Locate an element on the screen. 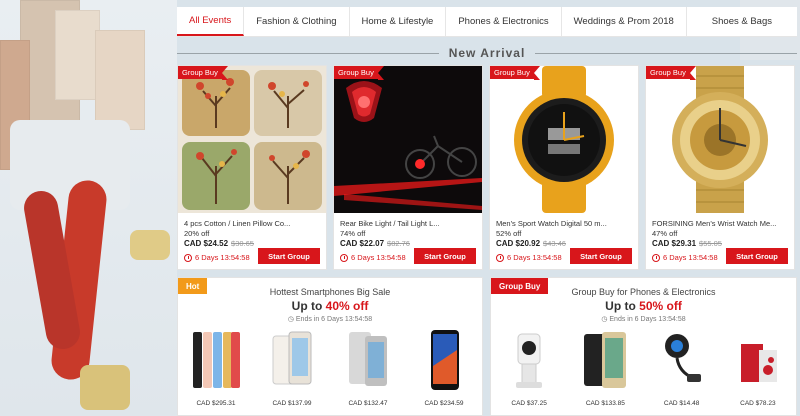  product-image-bike-light is located at coordinates (408, 139).